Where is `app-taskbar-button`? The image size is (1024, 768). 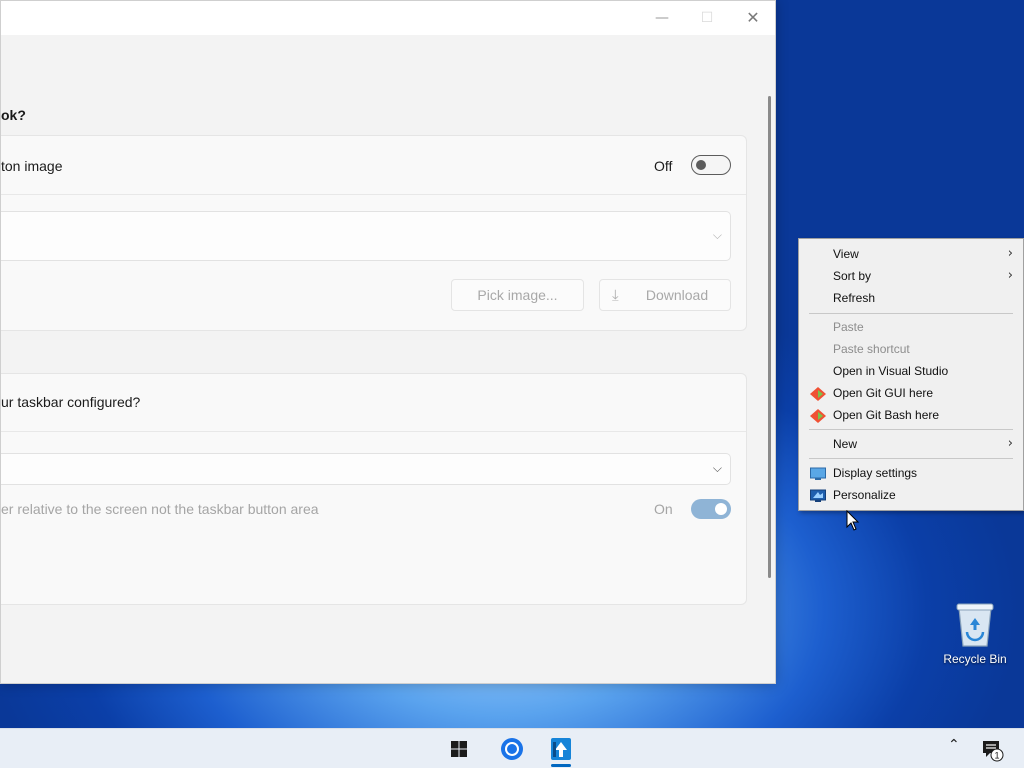
app-taskbar-button is located at coordinates (561, 750).